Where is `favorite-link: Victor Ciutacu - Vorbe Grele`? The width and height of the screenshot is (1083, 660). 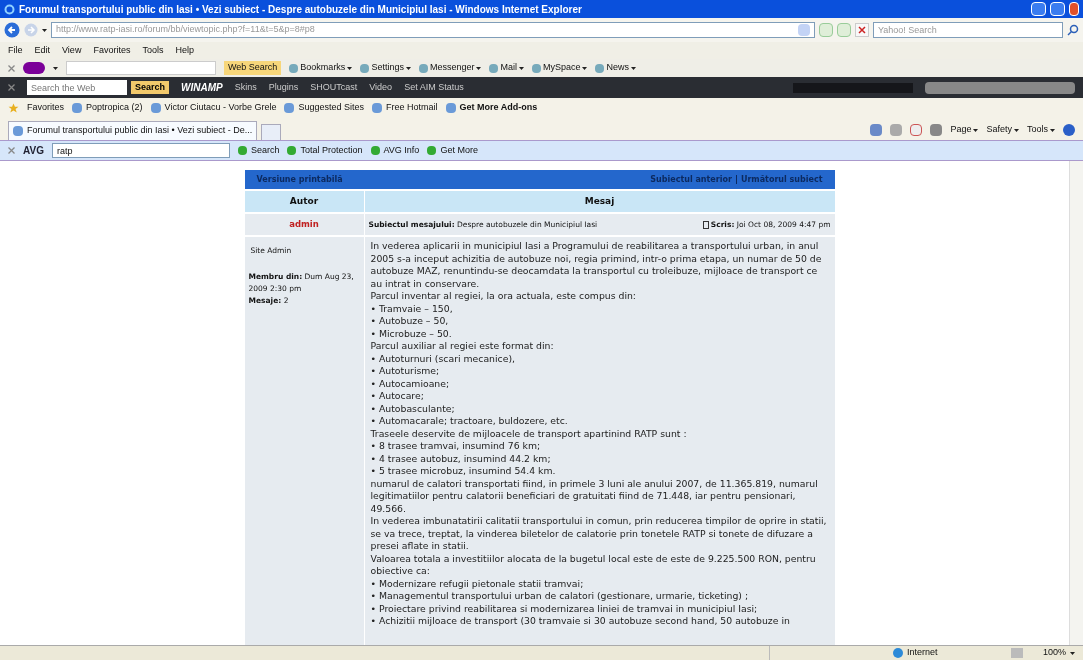
favorite-link: Victor Ciutacu - Vorbe Grele is located at coordinates (220, 108).